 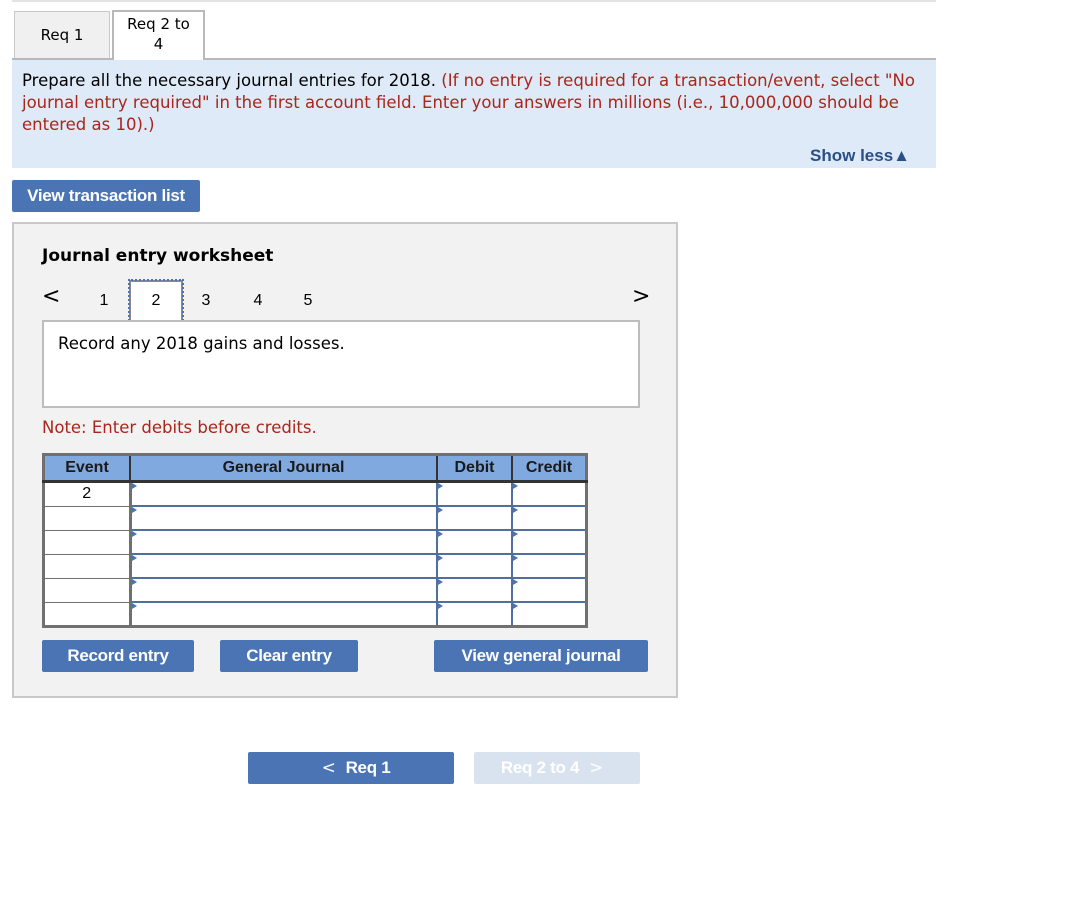 I want to click on next-req-label: Req 2 to 4, so click(x=540, y=767).